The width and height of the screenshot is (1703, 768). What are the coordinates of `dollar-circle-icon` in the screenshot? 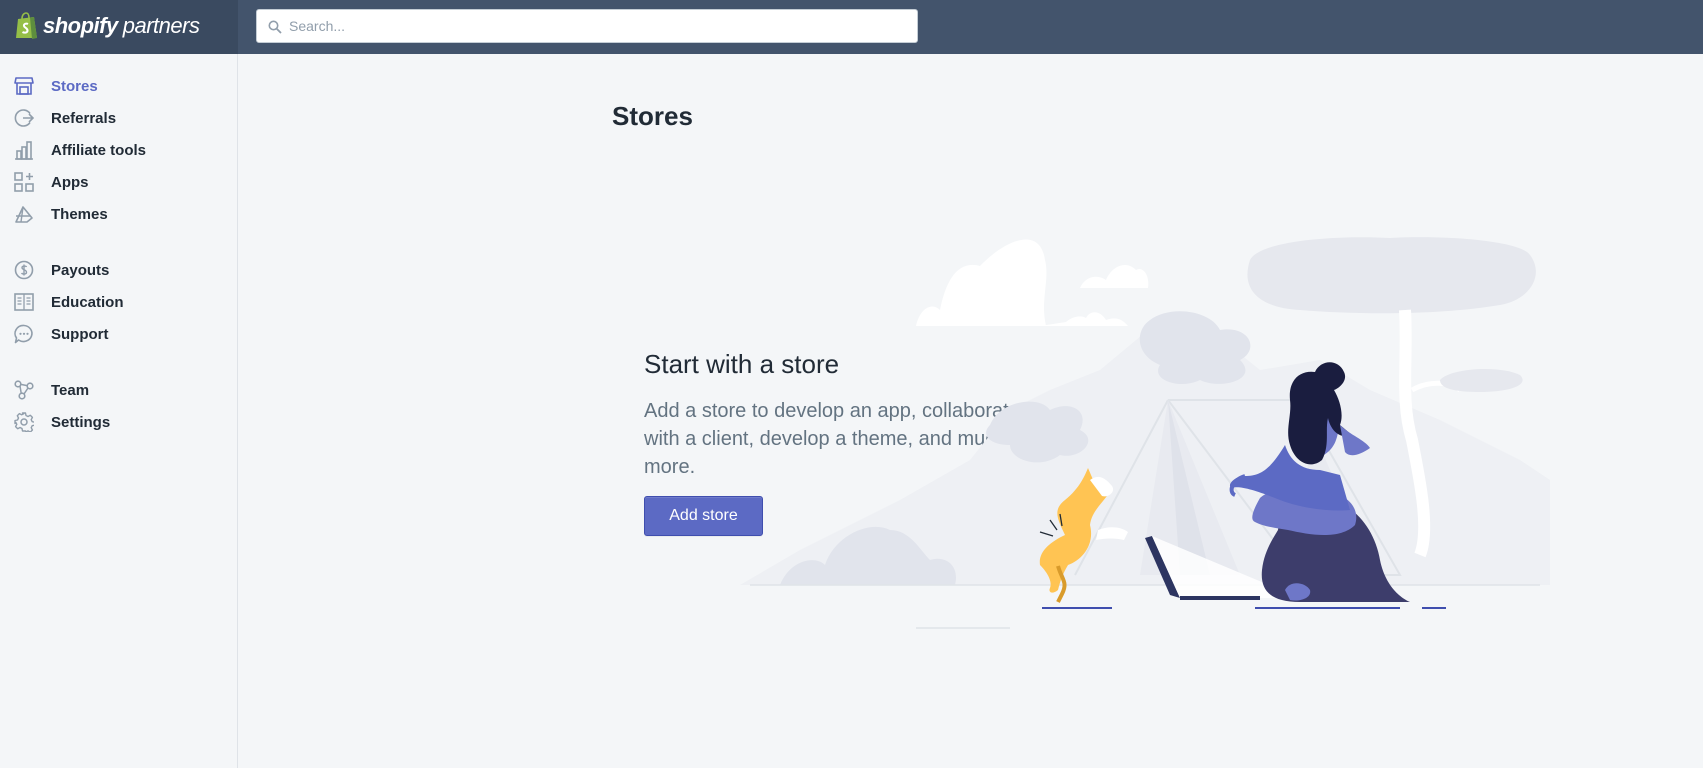 It's located at (24, 270).